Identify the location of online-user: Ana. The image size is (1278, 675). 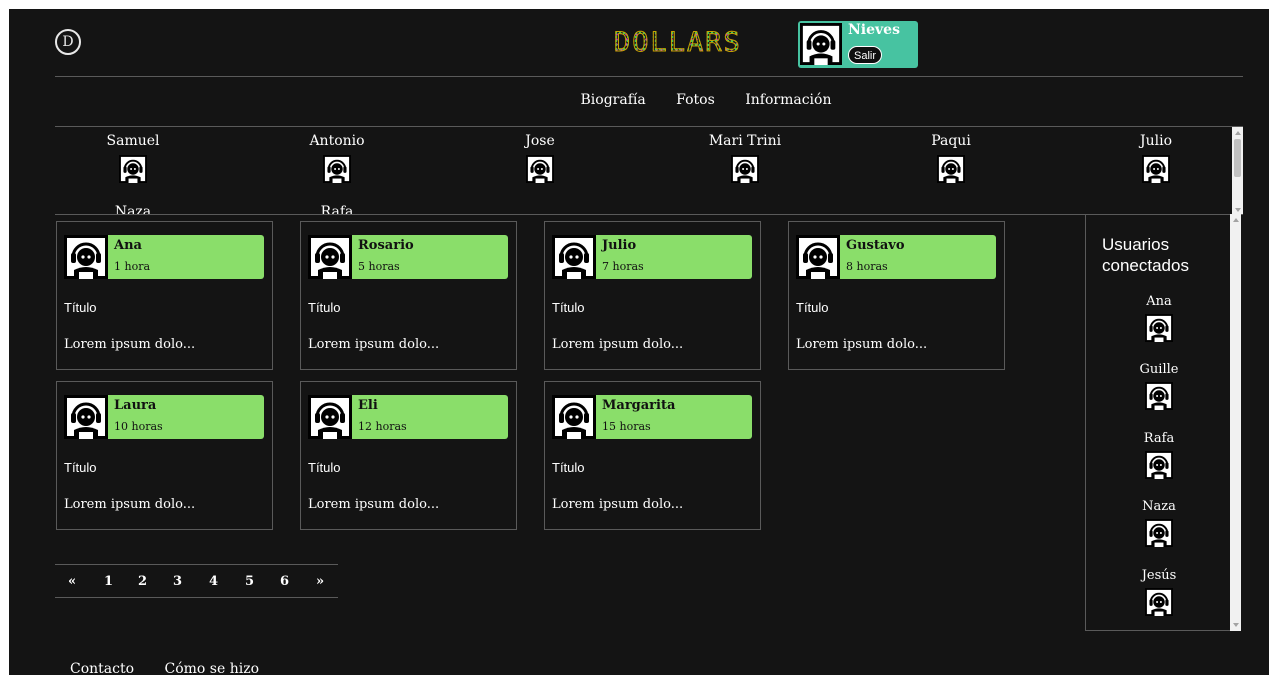
(1159, 318).